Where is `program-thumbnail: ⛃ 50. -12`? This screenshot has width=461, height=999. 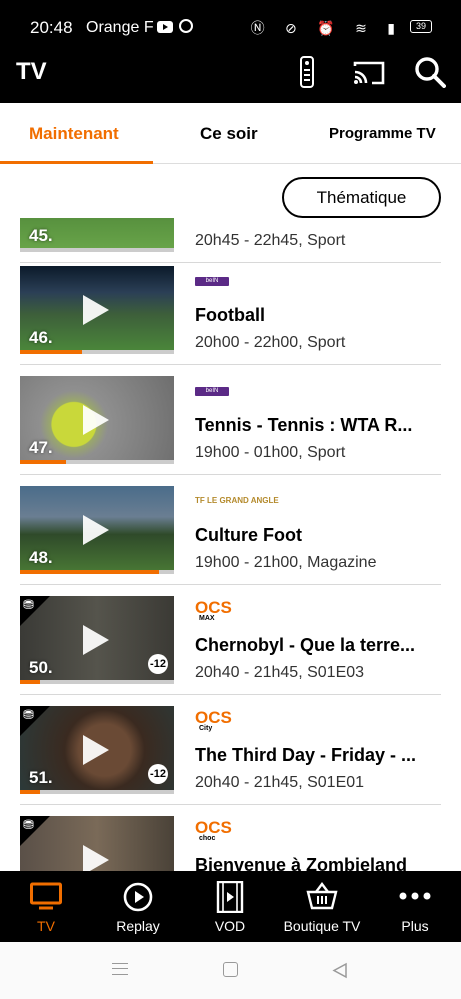 program-thumbnail: ⛃ 50. -12 is located at coordinates (97, 640).